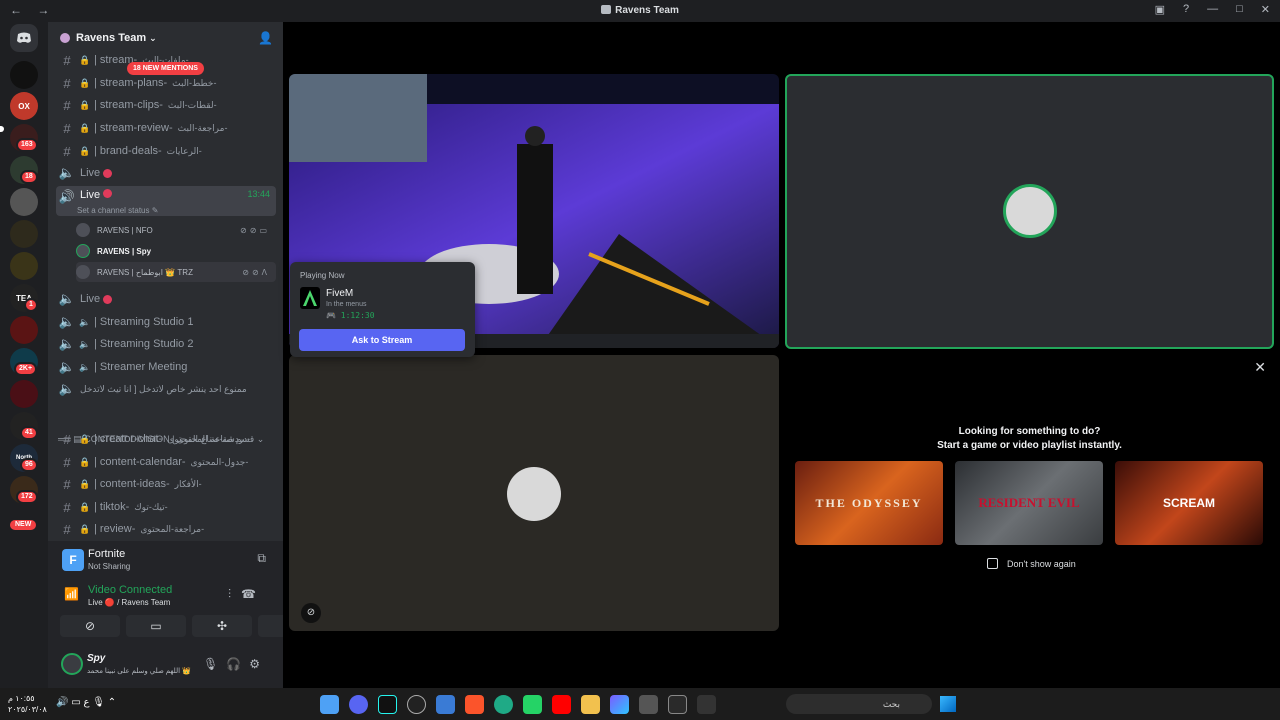 The height and width of the screenshot is (720, 1280). I want to click on channel-stream-clips: # 🔒 | stream-clips- لقطات-البث-, so click(166, 105).